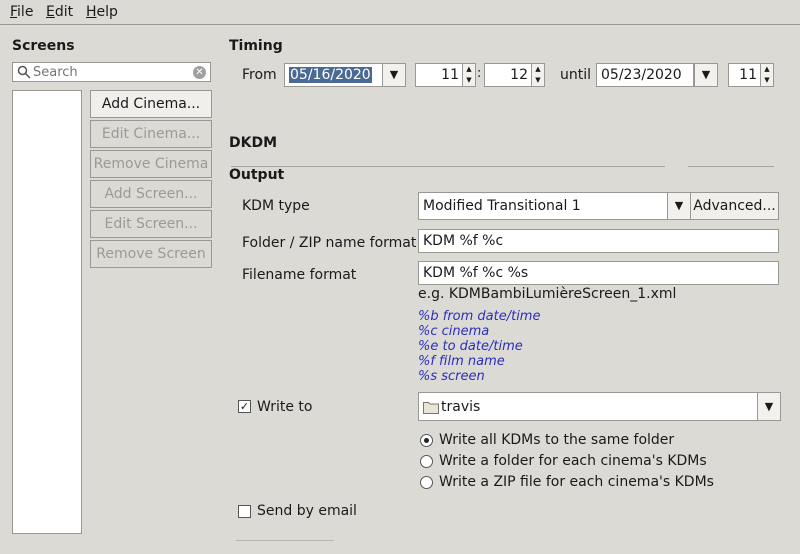 The width and height of the screenshot is (800, 554). Describe the element at coordinates (431, 408) in the screenshot. I see `folder-icon` at that location.